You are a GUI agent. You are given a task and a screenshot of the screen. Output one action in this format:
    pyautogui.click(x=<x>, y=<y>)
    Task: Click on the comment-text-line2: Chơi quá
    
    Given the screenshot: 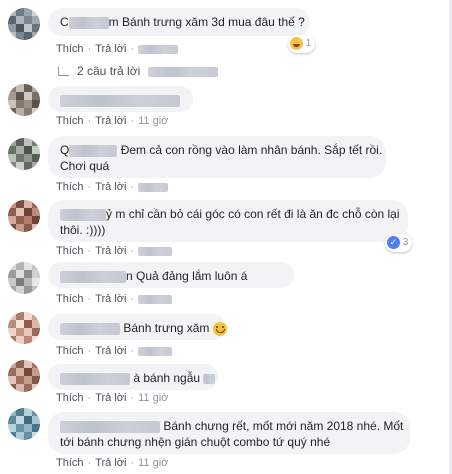 What is the action you would take?
    pyautogui.click(x=85, y=166)
    